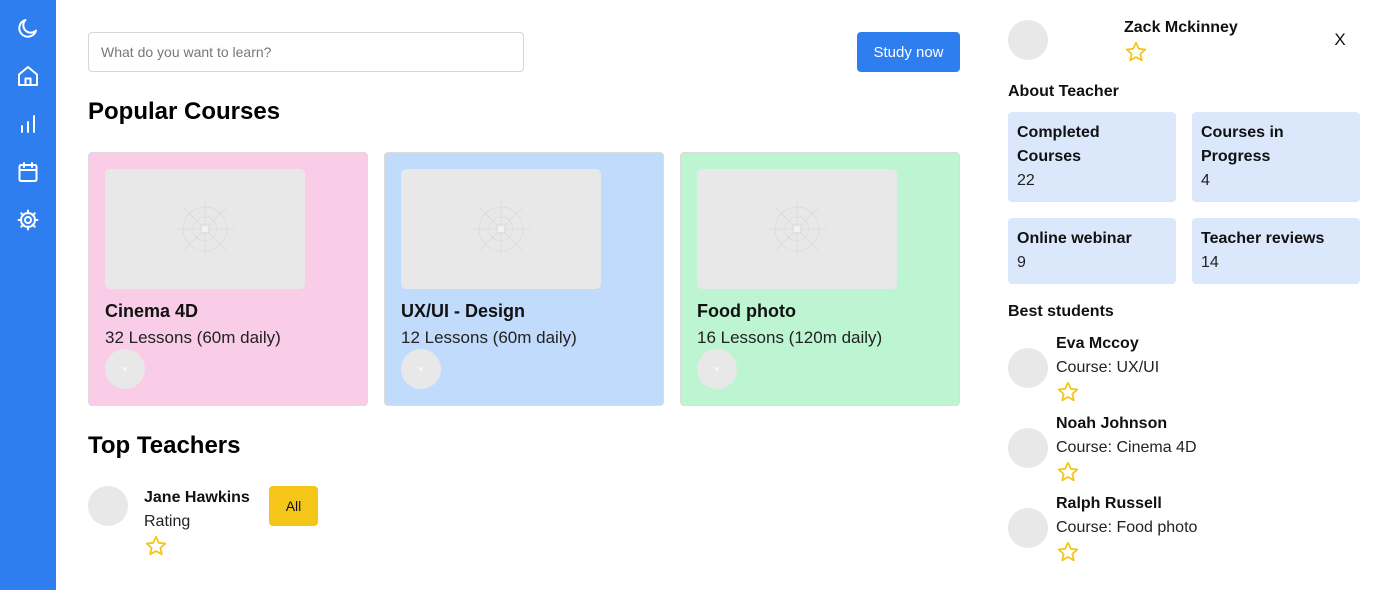  What do you see at coordinates (293, 506) in the screenshot?
I see `all-teachers-button: All` at bounding box center [293, 506].